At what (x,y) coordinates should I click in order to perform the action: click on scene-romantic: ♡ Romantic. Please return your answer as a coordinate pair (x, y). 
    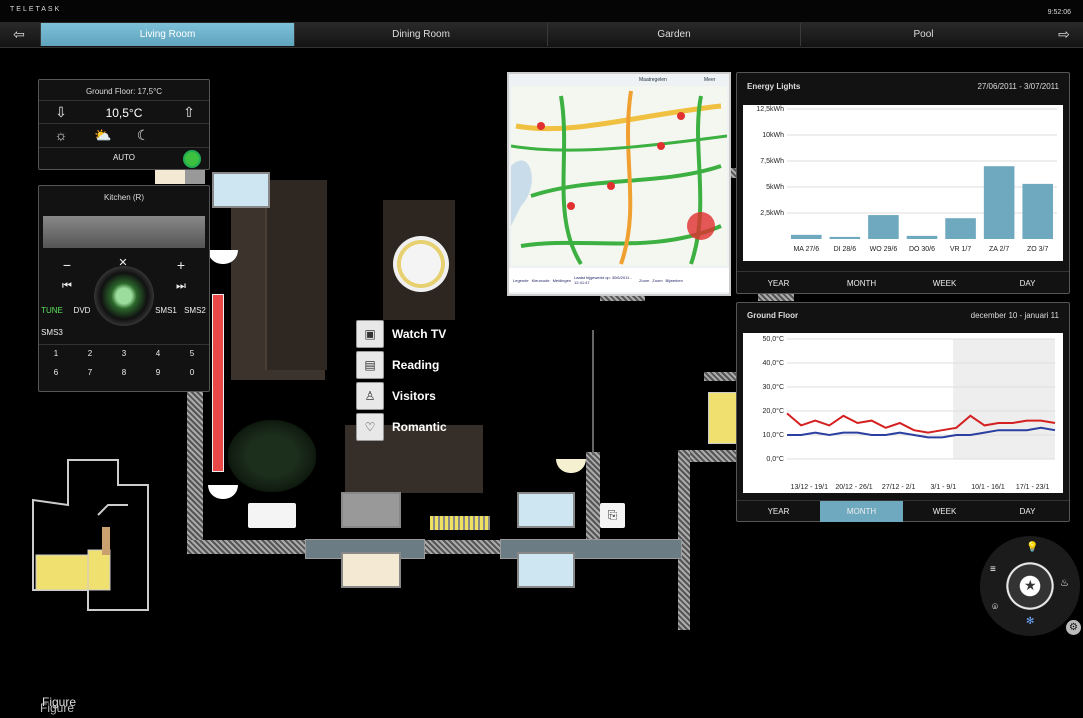
    Looking at the image, I should click on (401, 426).